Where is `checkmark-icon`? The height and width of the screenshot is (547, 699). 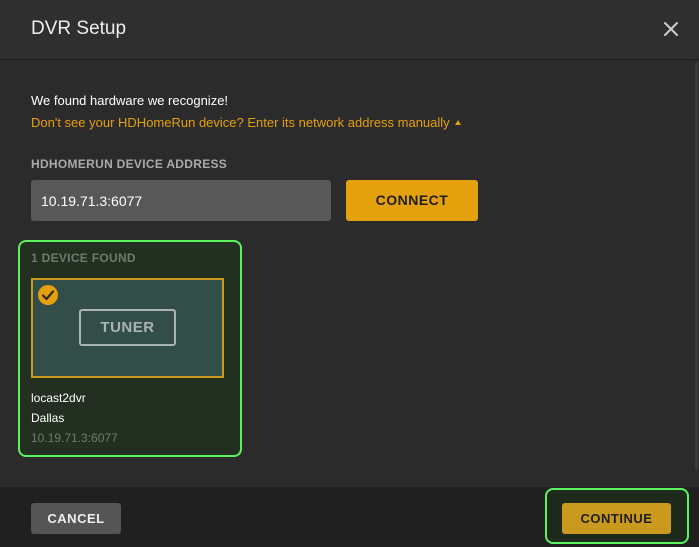 checkmark-icon is located at coordinates (48, 295).